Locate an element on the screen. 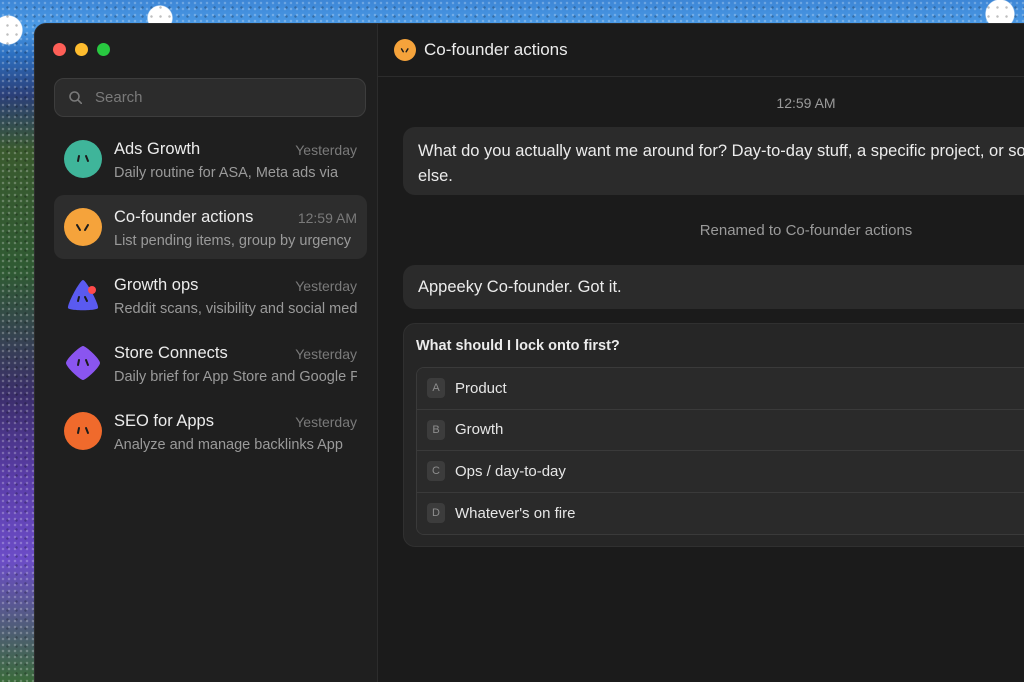 The width and height of the screenshot is (1024, 682). chat-name: Growth ops is located at coordinates (156, 285).